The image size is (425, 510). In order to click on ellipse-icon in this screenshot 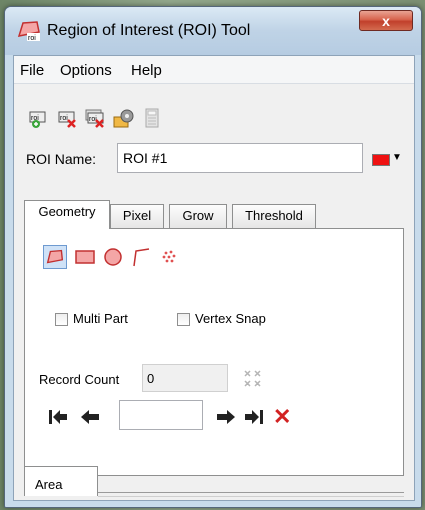, I will do `click(113, 257)`.